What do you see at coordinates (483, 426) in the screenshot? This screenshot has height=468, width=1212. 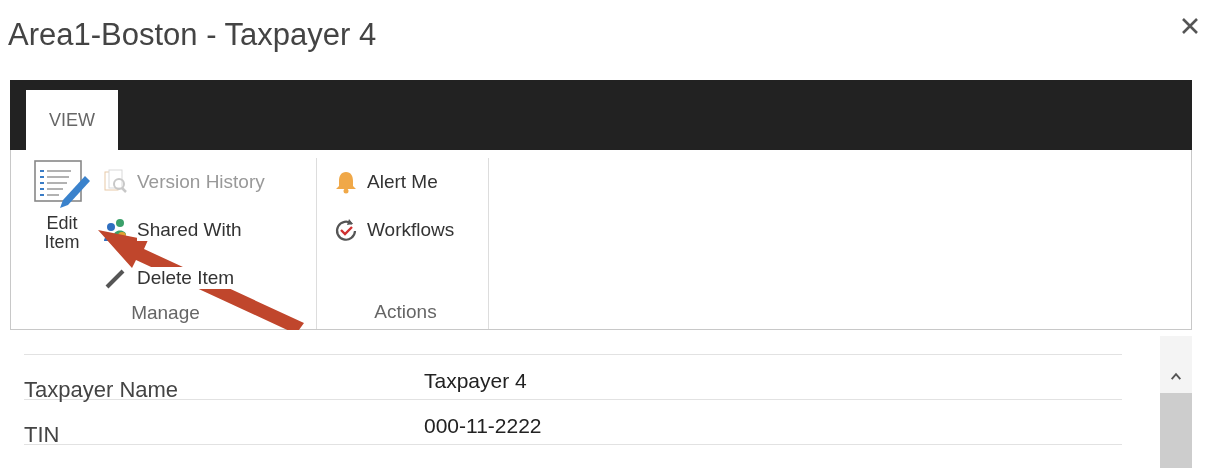 I see `field-value: 000-11-2222` at bounding box center [483, 426].